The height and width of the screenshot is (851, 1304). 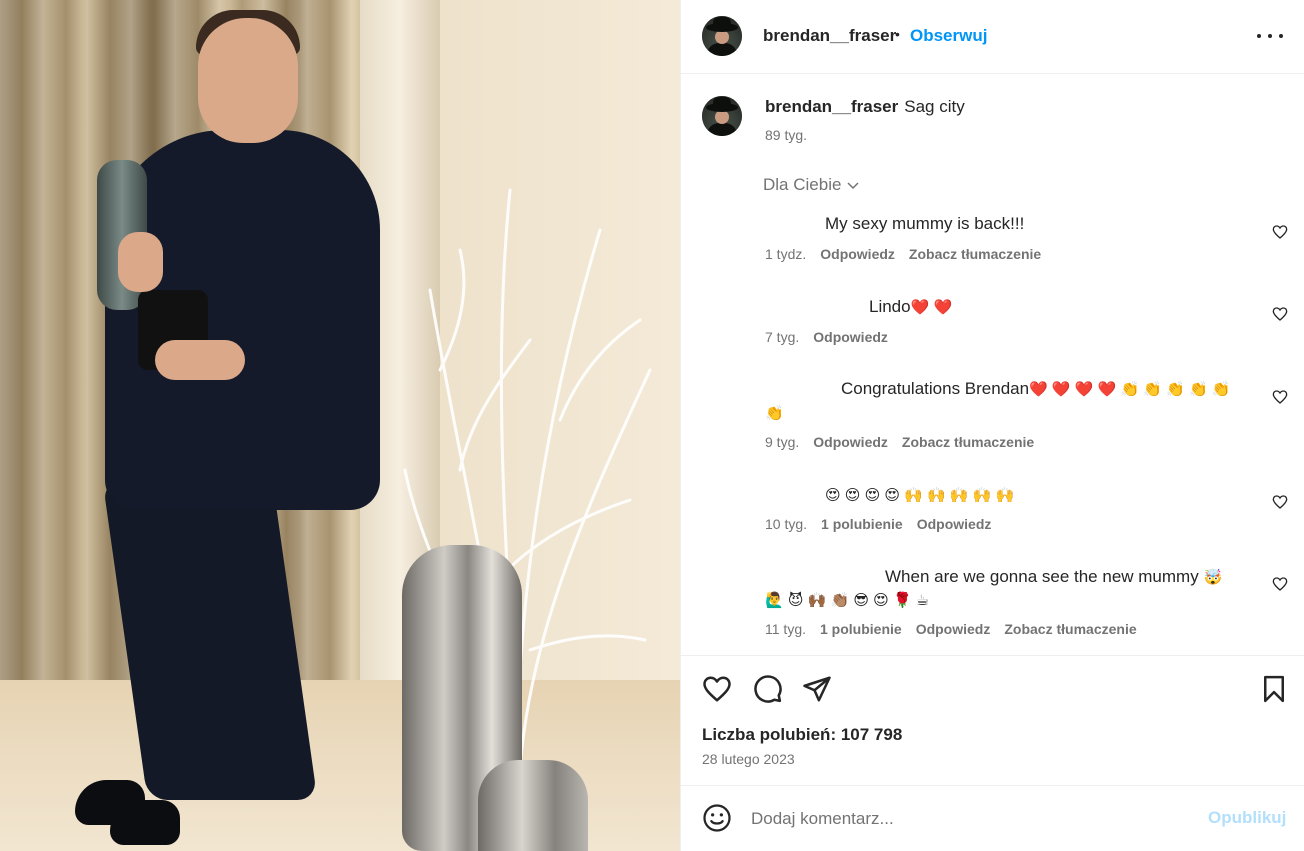 I want to click on header-username: brendan__fraser, so click(x=829, y=36).